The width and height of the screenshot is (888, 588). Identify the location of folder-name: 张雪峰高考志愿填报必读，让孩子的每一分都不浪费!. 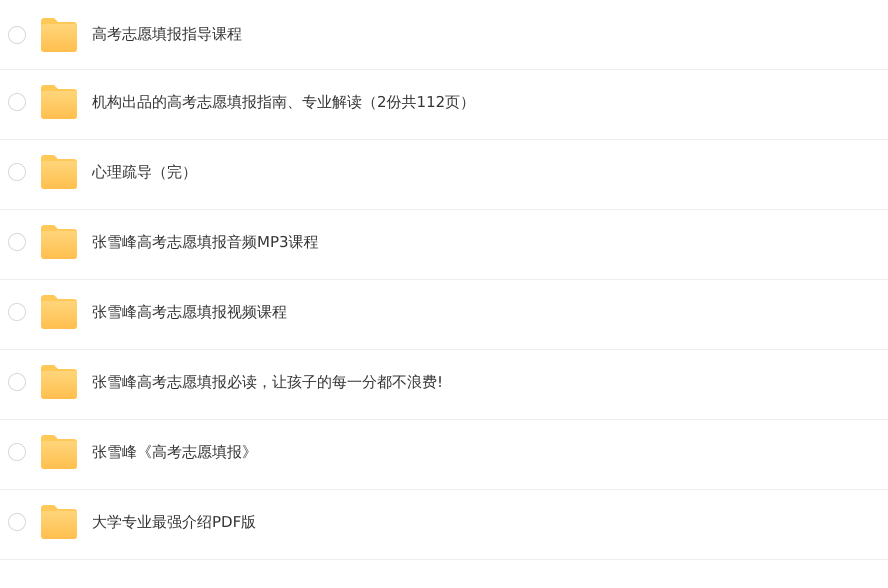
(268, 382).